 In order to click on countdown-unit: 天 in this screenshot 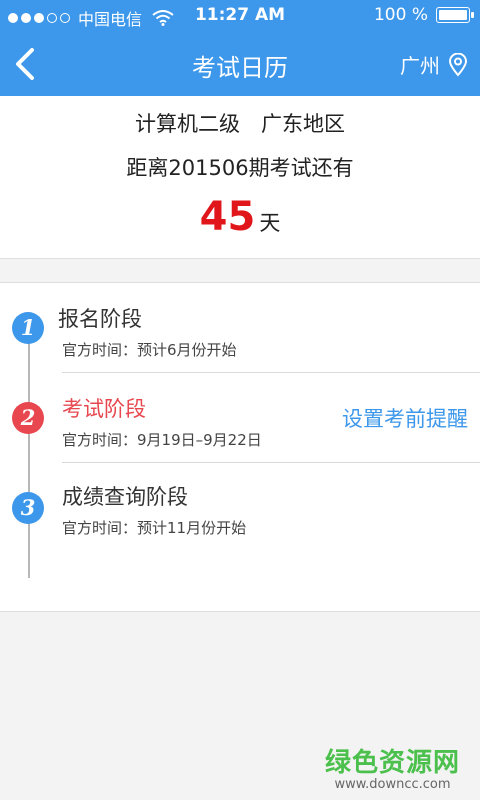, I will do `click(270, 223)`.